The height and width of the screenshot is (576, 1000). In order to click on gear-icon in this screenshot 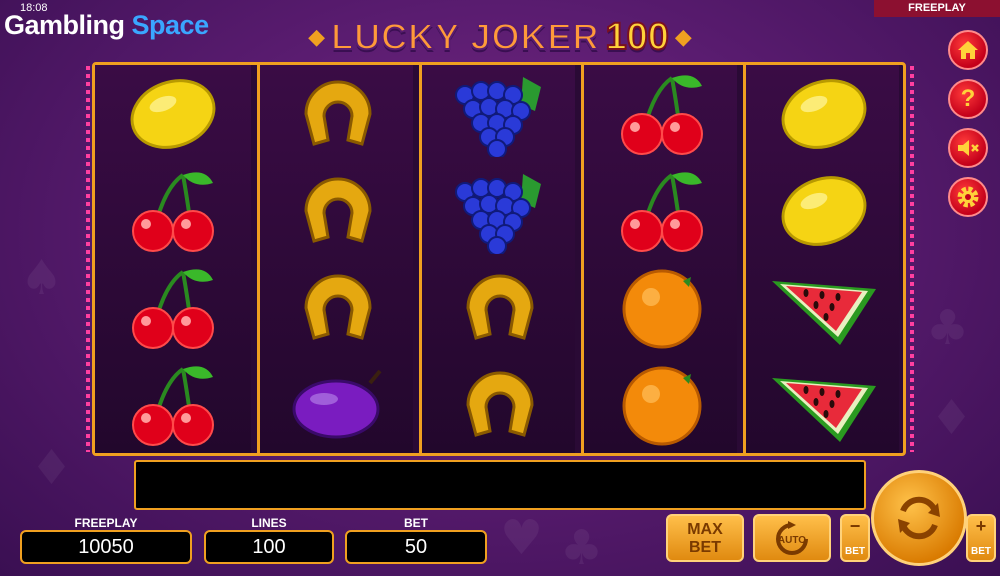, I will do `click(968, 197)`.